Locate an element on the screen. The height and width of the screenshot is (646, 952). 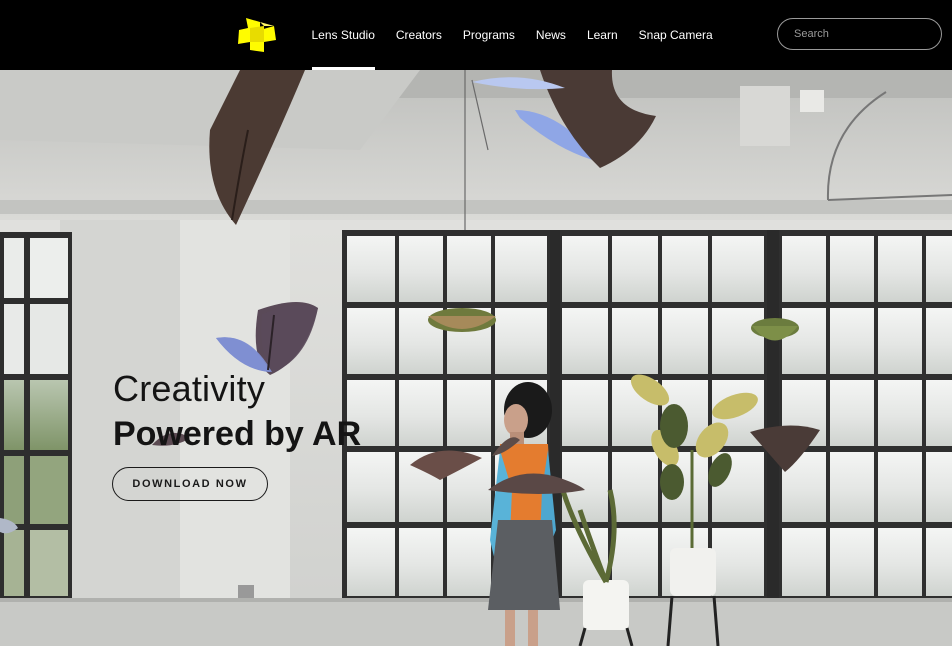
nav-learn: Learn is located at coordinates (602, 35).